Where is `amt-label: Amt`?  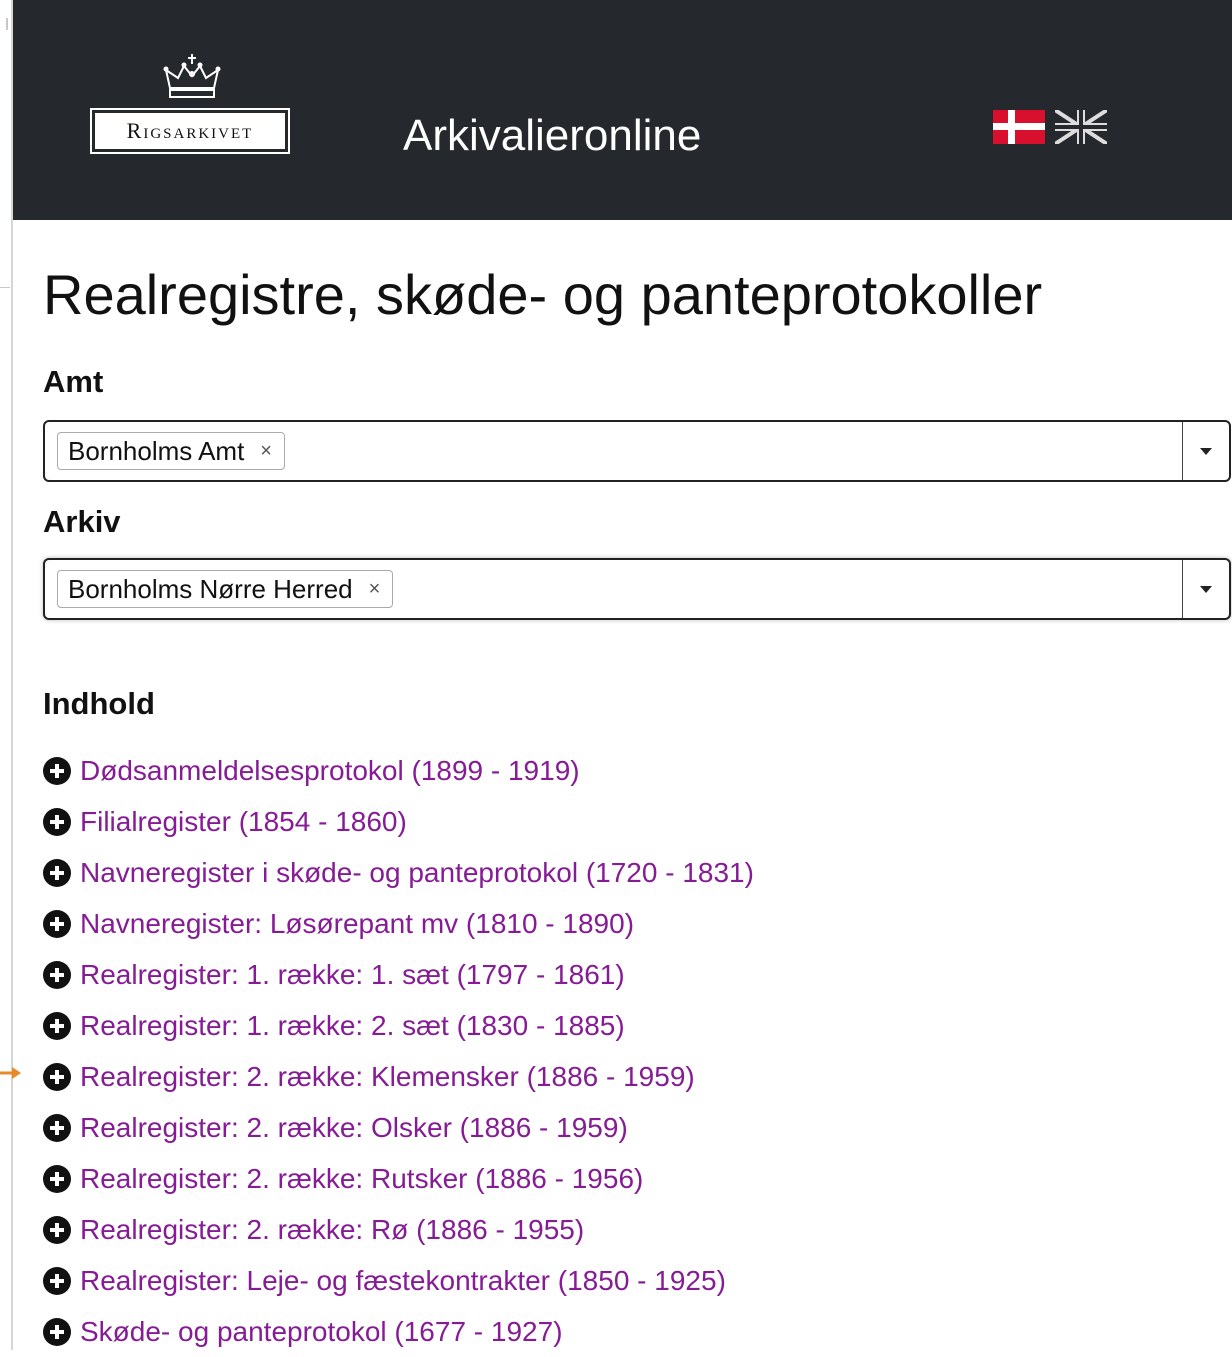 amt-label: Amt is located at coordinates (73, 381).